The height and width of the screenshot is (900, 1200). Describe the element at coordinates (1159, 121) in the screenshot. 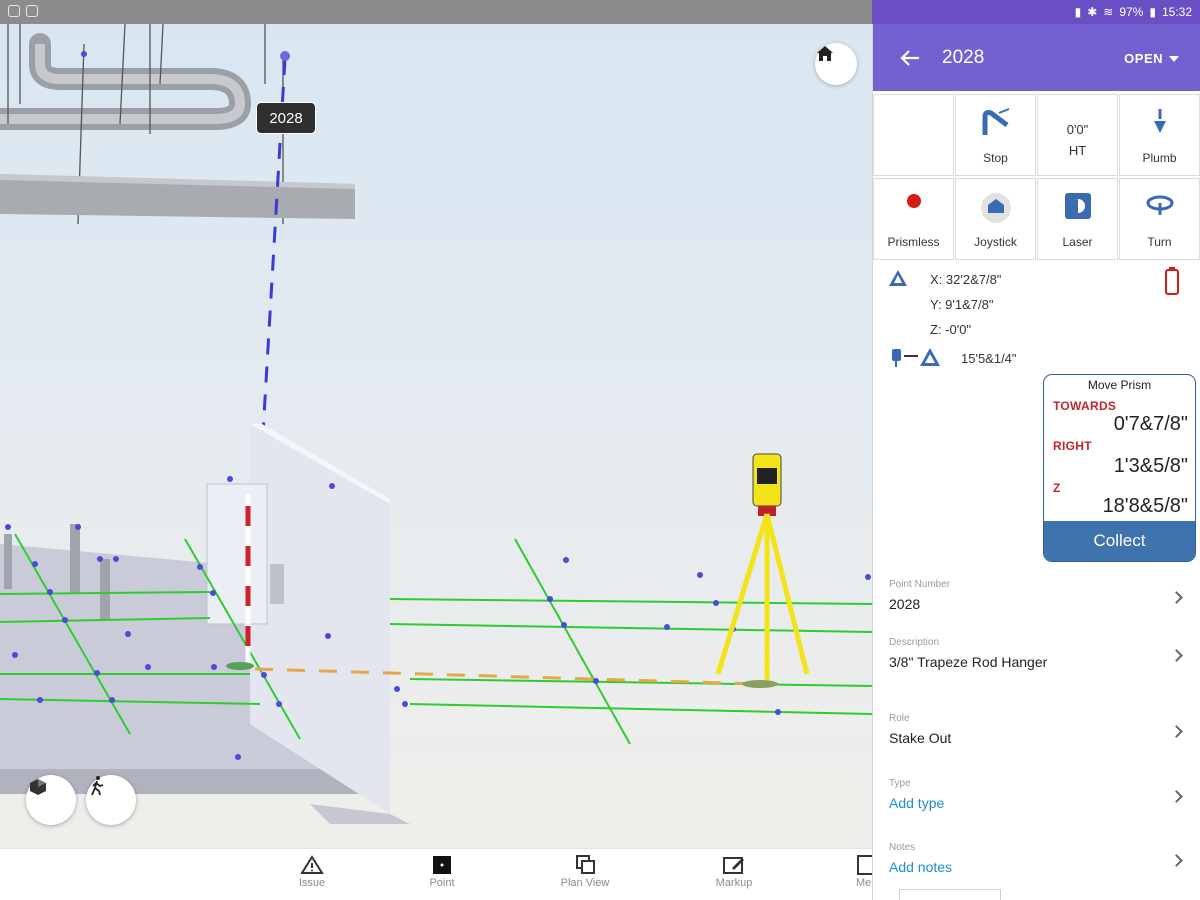

I see `plumb-icon` at that location.